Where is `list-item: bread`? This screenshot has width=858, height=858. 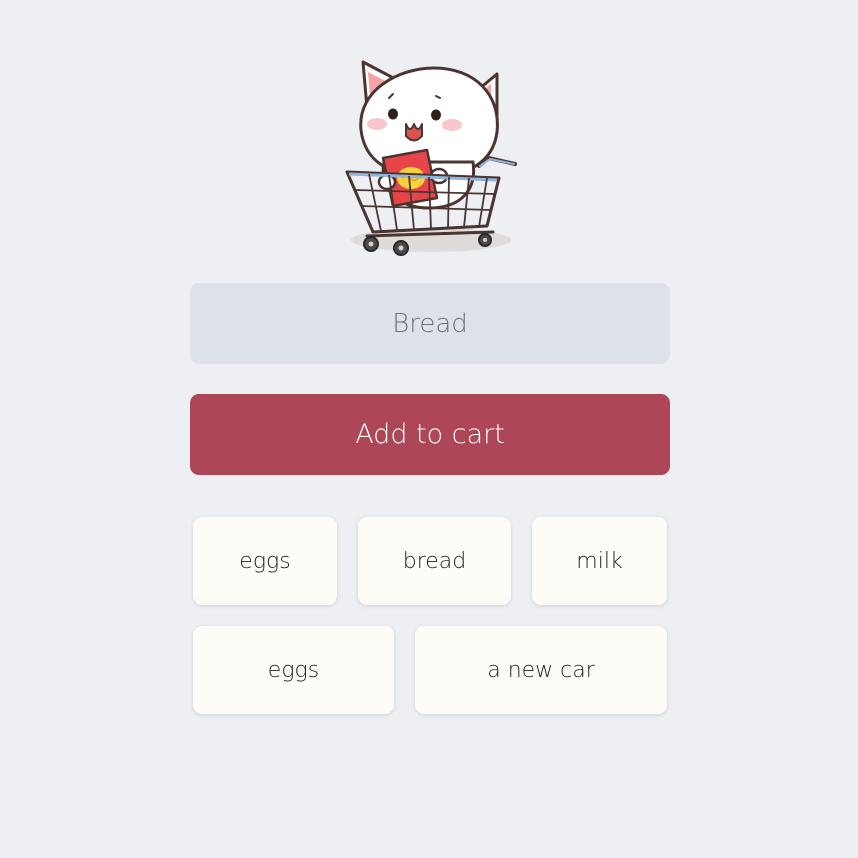 list-item: bread is located at coordinates (434, 561).